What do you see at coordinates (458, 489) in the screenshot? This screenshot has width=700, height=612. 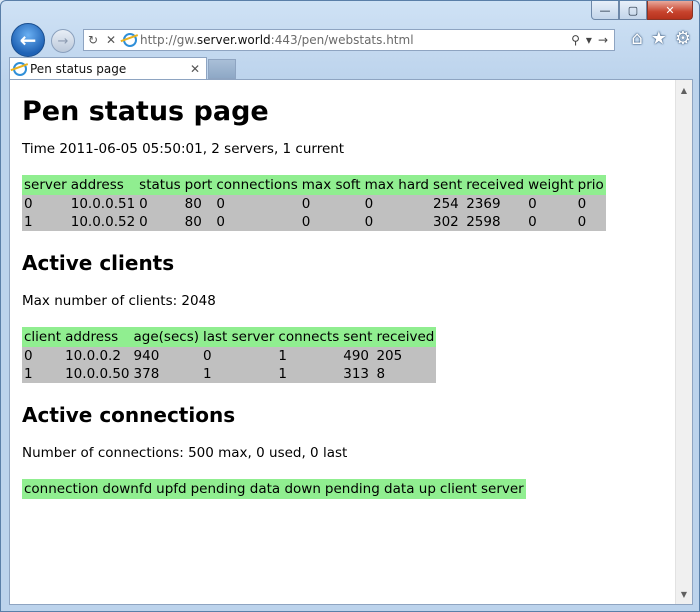 I see `connections-header-cell: client` at bounding box center [458, 489].